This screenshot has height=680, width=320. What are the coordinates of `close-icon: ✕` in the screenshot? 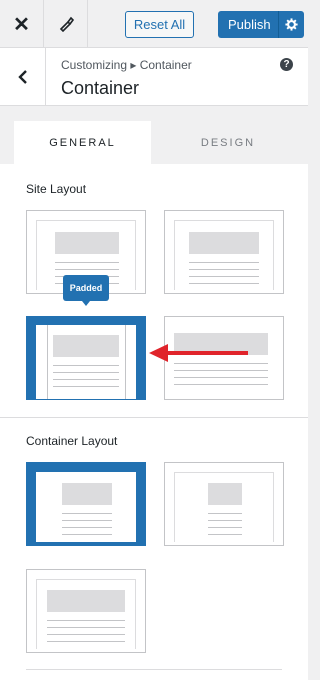 It's located at (22, 24).